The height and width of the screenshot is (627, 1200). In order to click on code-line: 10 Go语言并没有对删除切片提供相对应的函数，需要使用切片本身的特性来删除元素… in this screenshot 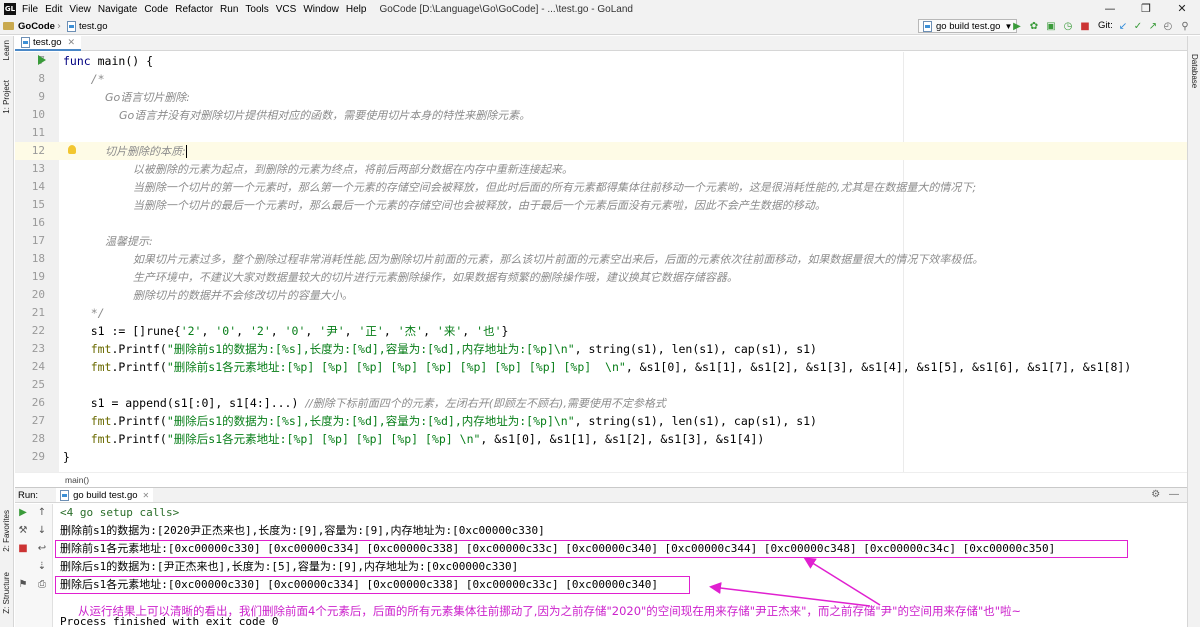, I will do `click(601, 115)`.